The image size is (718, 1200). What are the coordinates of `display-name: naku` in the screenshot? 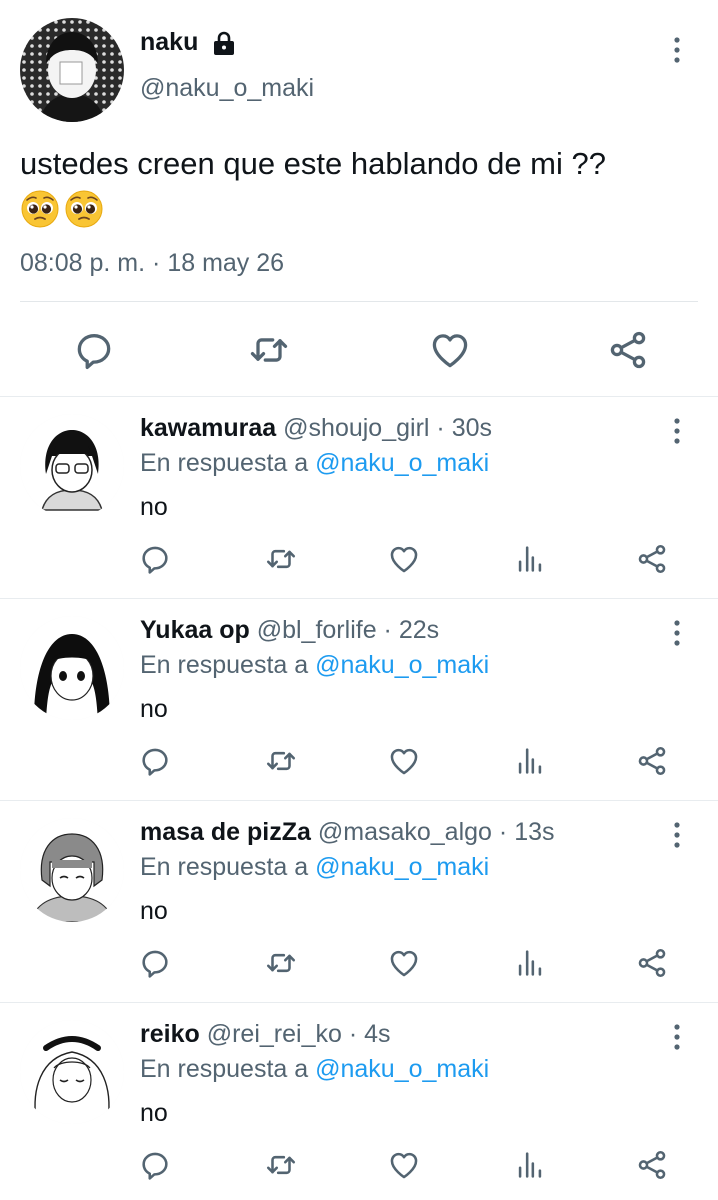 It's located at (169, 42).